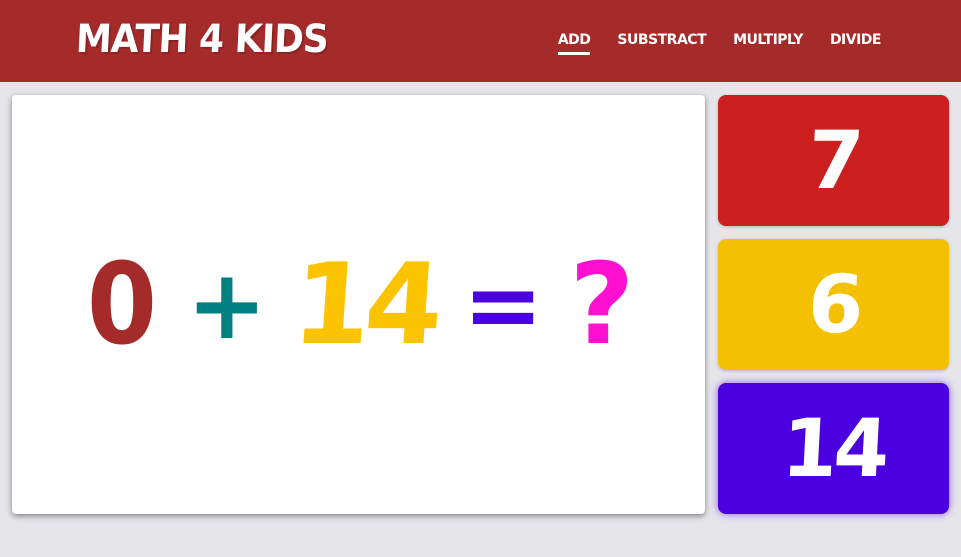 The image size is (961, 557). Describe the element at coordinates (661, 42) in the screenshot. I see `nav-item-substract: SUBSTRACT` at that location.